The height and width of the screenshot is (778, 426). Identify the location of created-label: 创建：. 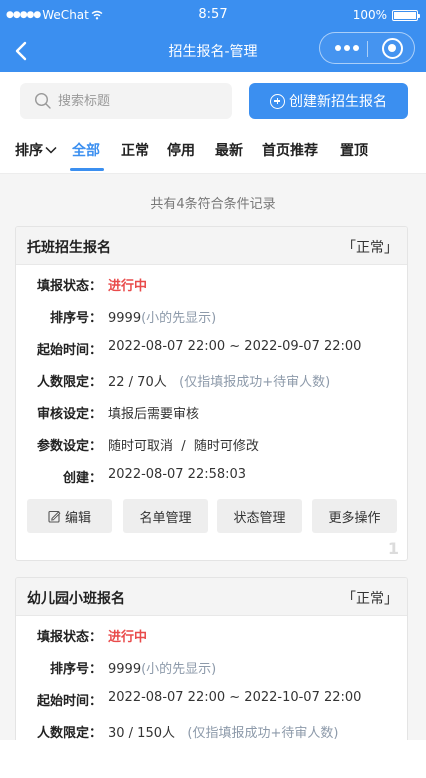
(82, 478).